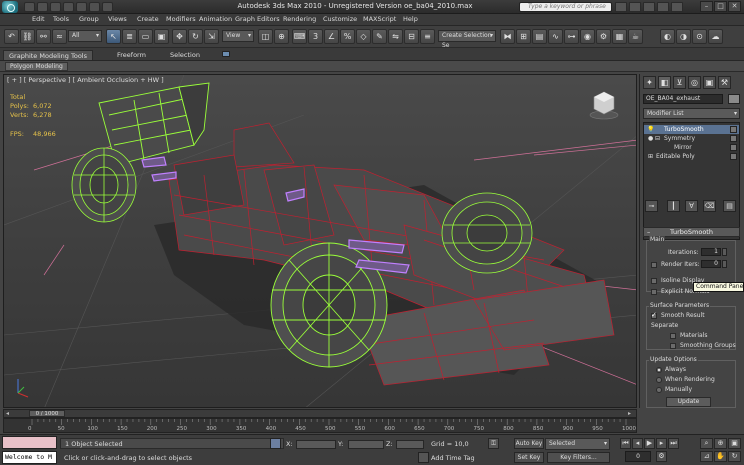 Image resolution: width=744 pixels, height=465 pixels. What do you see at coordinates (659, 380) in the screenshot?
I see `when-rendering-radio` at bounding box center [659, 380].